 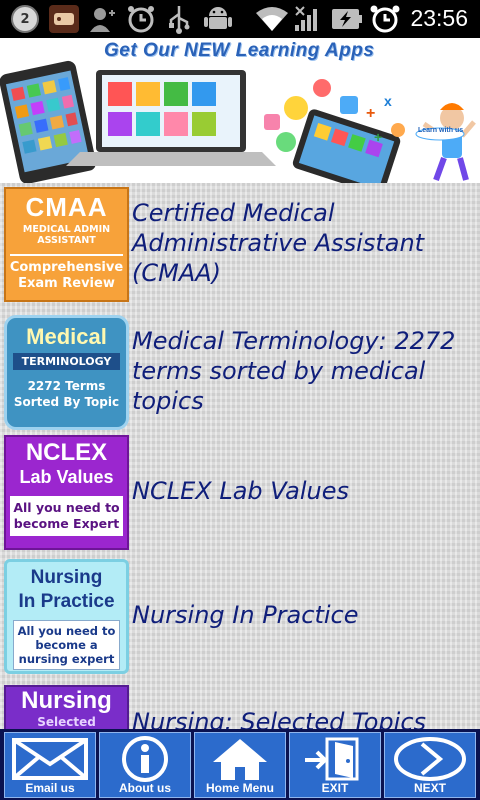 What do you see at coordinates (66, 255) in the screenshot?
I see `thumb-divider` at bounding box center [66, 255].